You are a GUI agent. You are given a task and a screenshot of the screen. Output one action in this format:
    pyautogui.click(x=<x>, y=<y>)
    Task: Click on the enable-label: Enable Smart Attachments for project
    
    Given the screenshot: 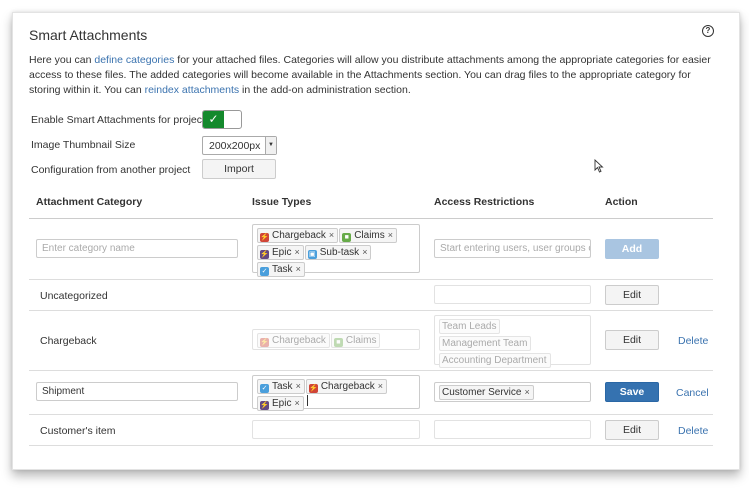 What is the action you would take?
    pyautogui.click(x=118, y=120)
    